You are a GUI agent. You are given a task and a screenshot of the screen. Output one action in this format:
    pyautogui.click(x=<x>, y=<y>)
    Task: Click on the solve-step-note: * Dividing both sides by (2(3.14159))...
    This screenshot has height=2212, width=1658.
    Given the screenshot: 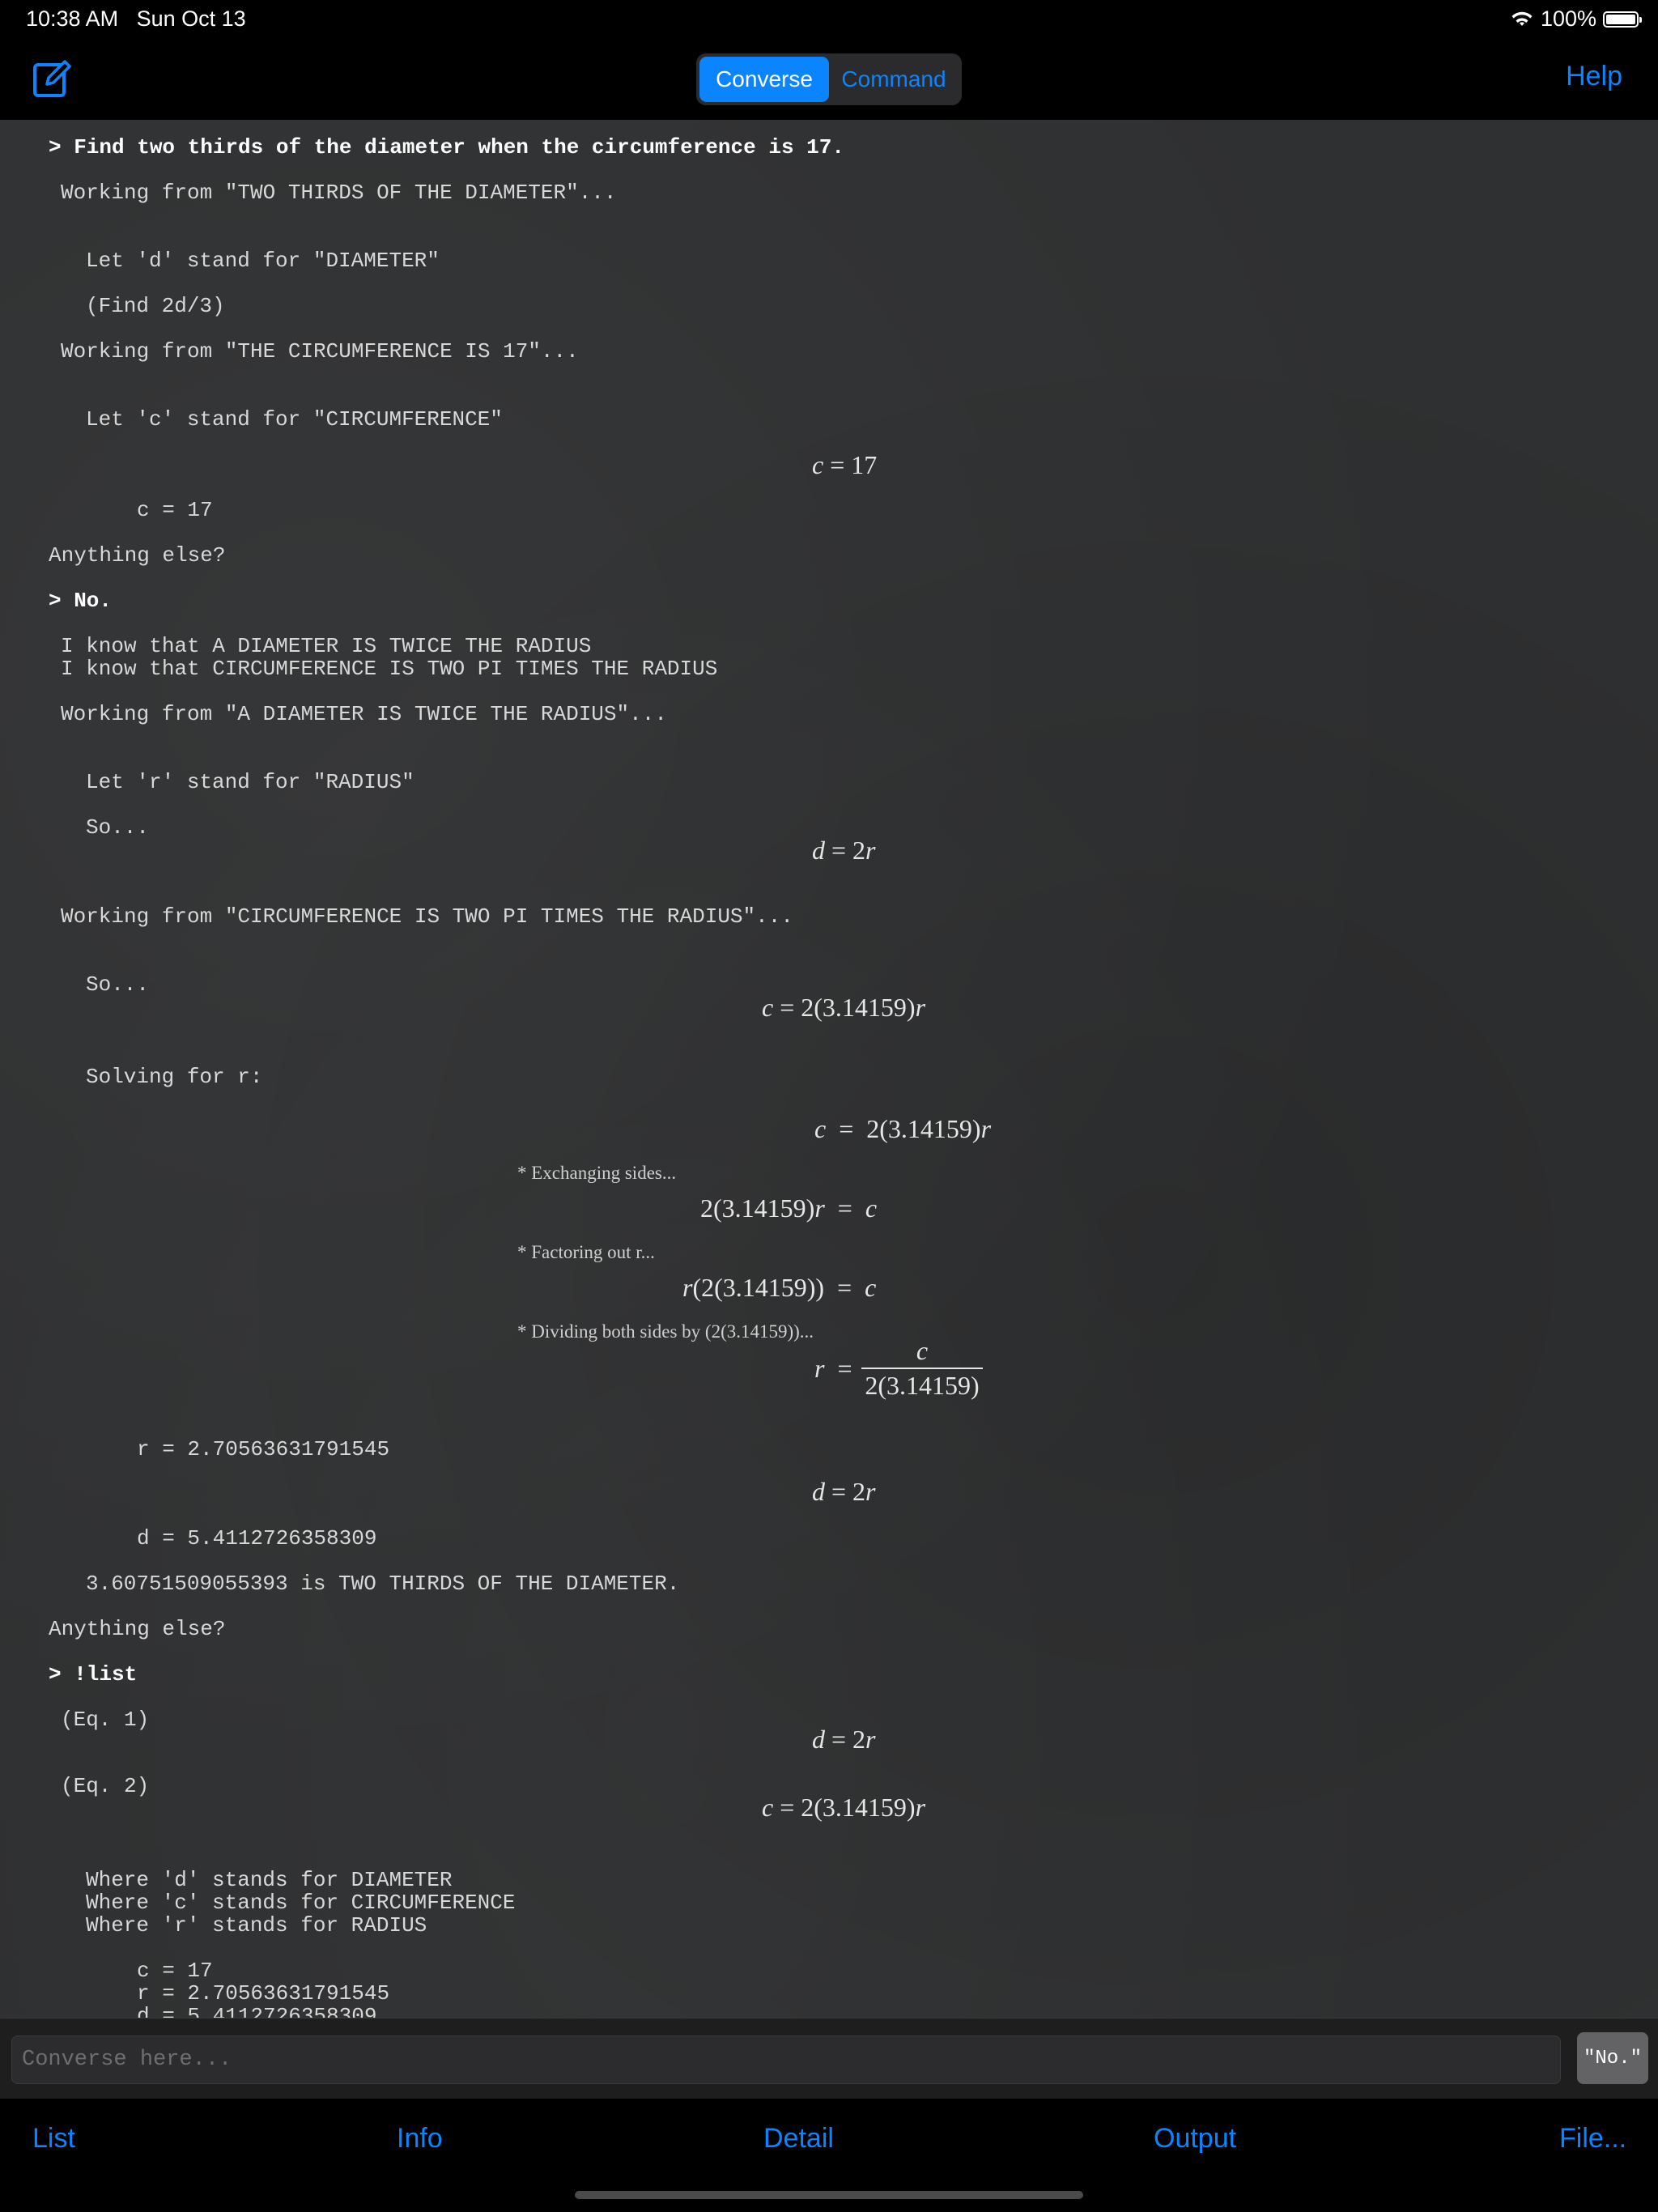 What is the action you would take?
    pyautogui.click(x=665, y=1331)
    